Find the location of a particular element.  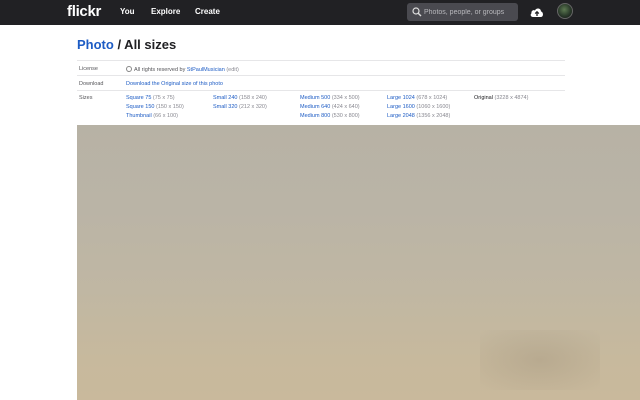

top-nav-bar: flickr You Explore Create is located at coordinates (320, 12).